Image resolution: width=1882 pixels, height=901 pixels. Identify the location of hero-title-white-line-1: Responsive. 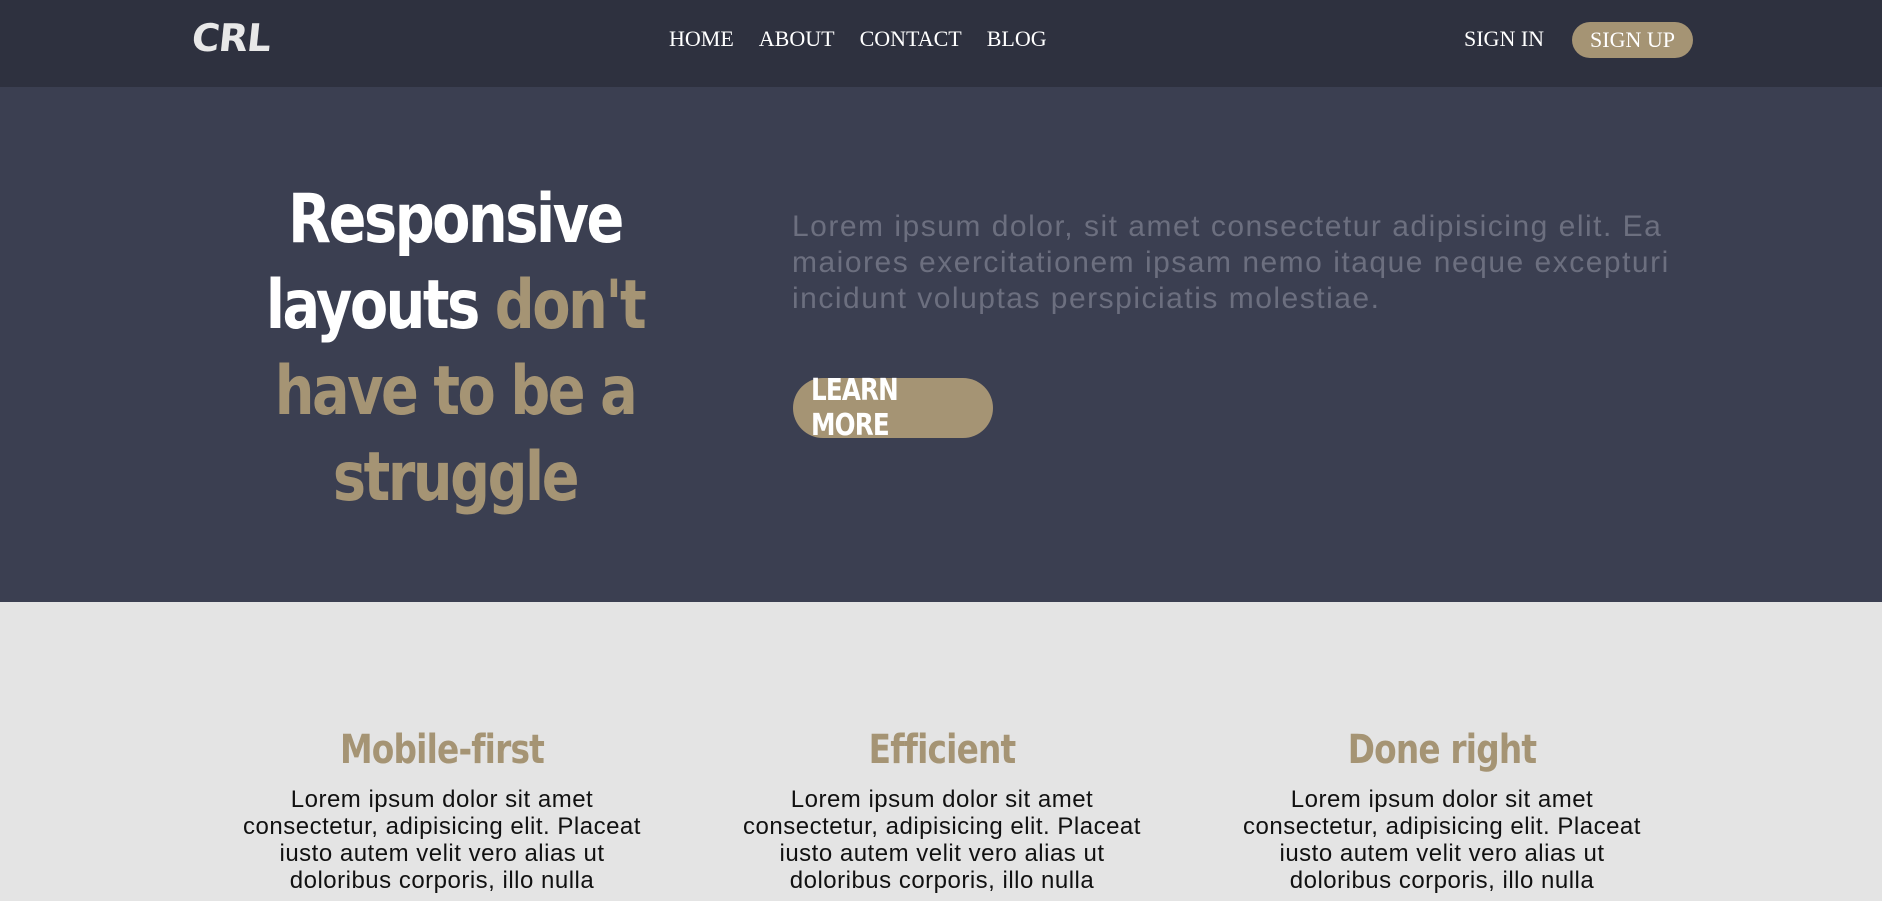
(456, 219).